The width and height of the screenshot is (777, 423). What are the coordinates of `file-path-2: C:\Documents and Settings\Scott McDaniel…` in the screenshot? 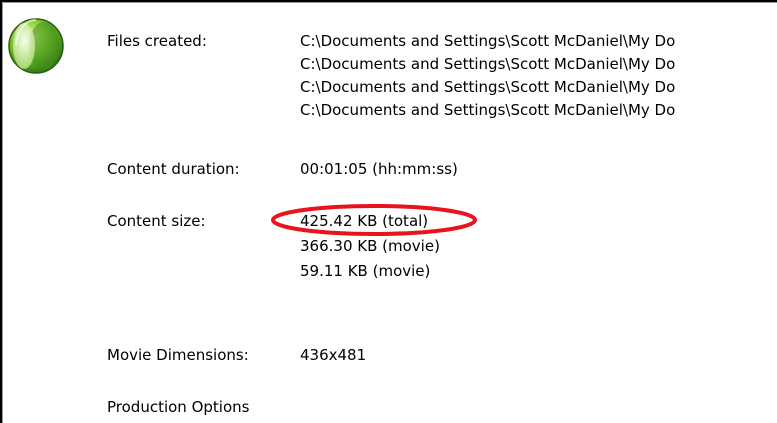 It's located at (488, 64).